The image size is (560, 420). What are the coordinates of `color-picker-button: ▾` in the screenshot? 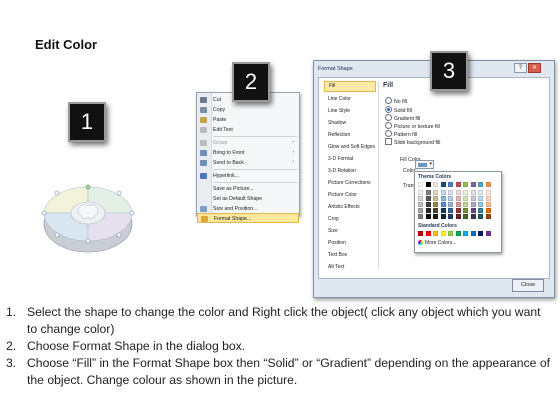 It's located at (424, 164).